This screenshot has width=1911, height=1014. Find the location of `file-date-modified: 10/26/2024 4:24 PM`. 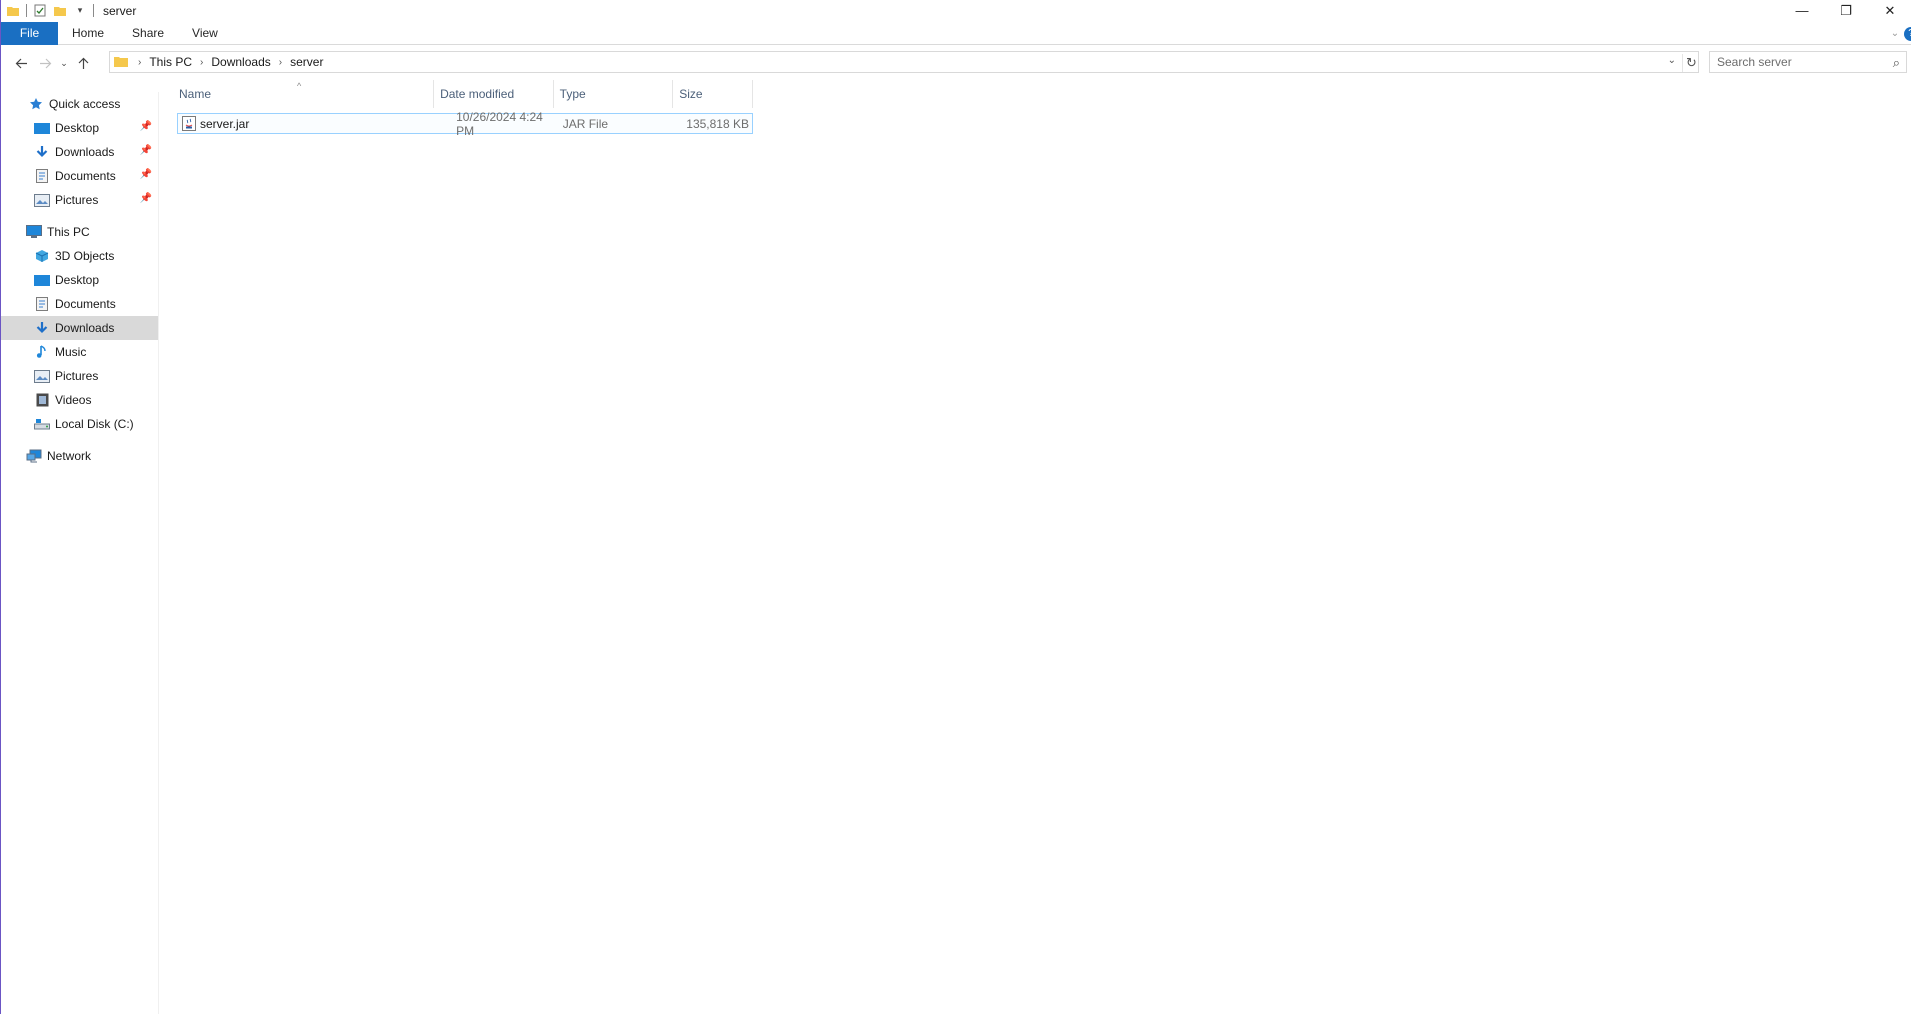

file-date-modified: 10/26/2024 4:24 PM is located at coordinates (499, 123).